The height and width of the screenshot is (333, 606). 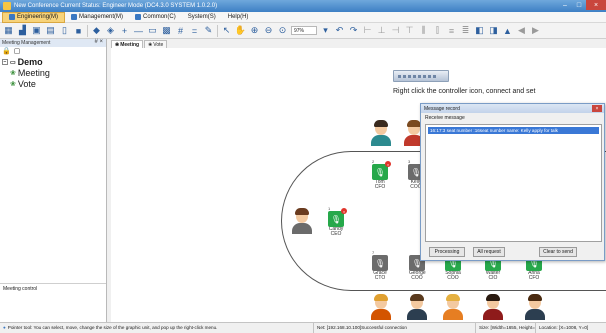 I want to click on seat-grace: 7 🎙 Grace CTO, so click(x=382, y=265).